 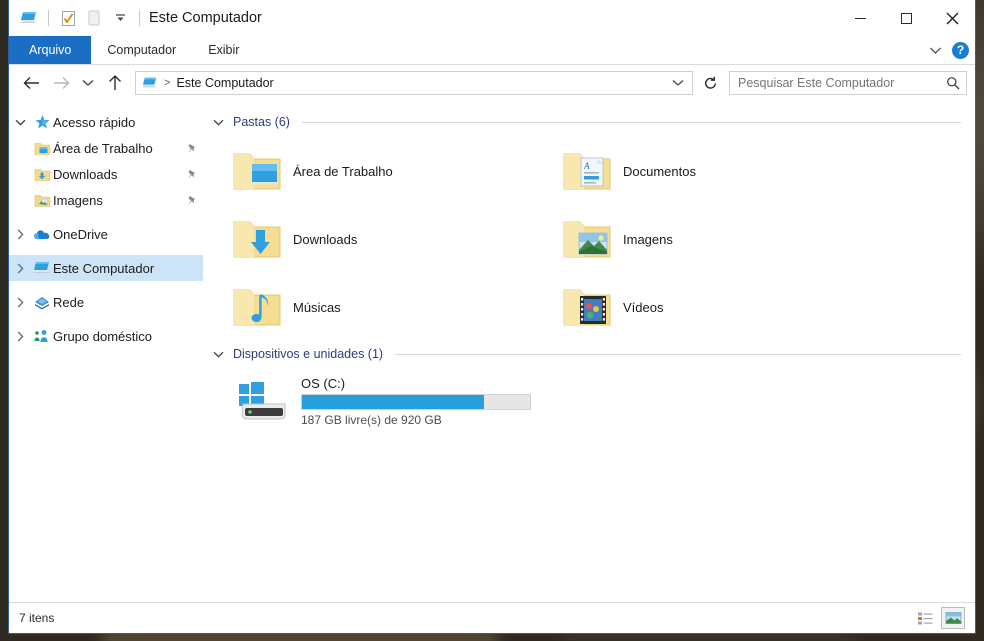 I want to click on sidebar-item-este-computador: Este Computador, so click(x=106, y=268).